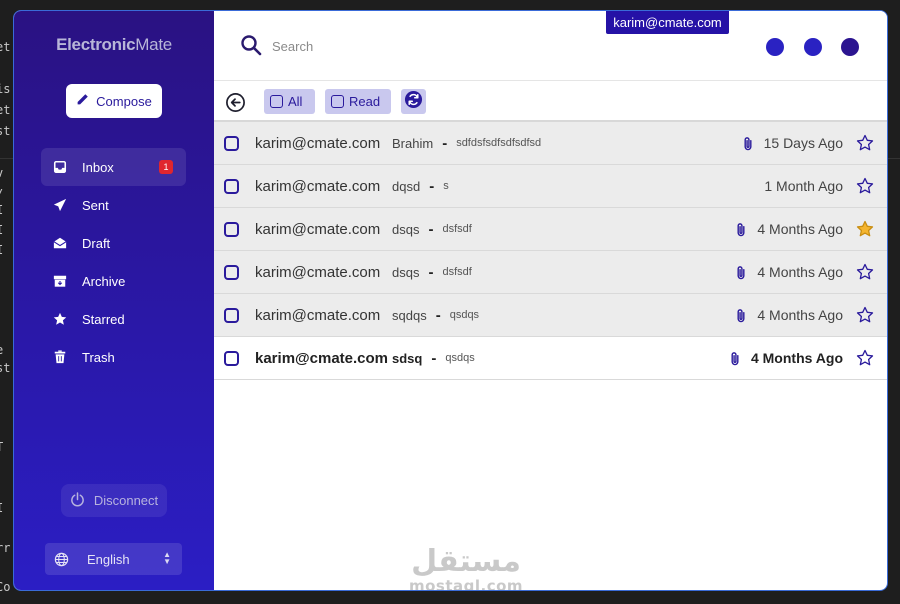  Describe the element at coordinates (60, 357) in the screenshot. I see `trash-icon` at that location.